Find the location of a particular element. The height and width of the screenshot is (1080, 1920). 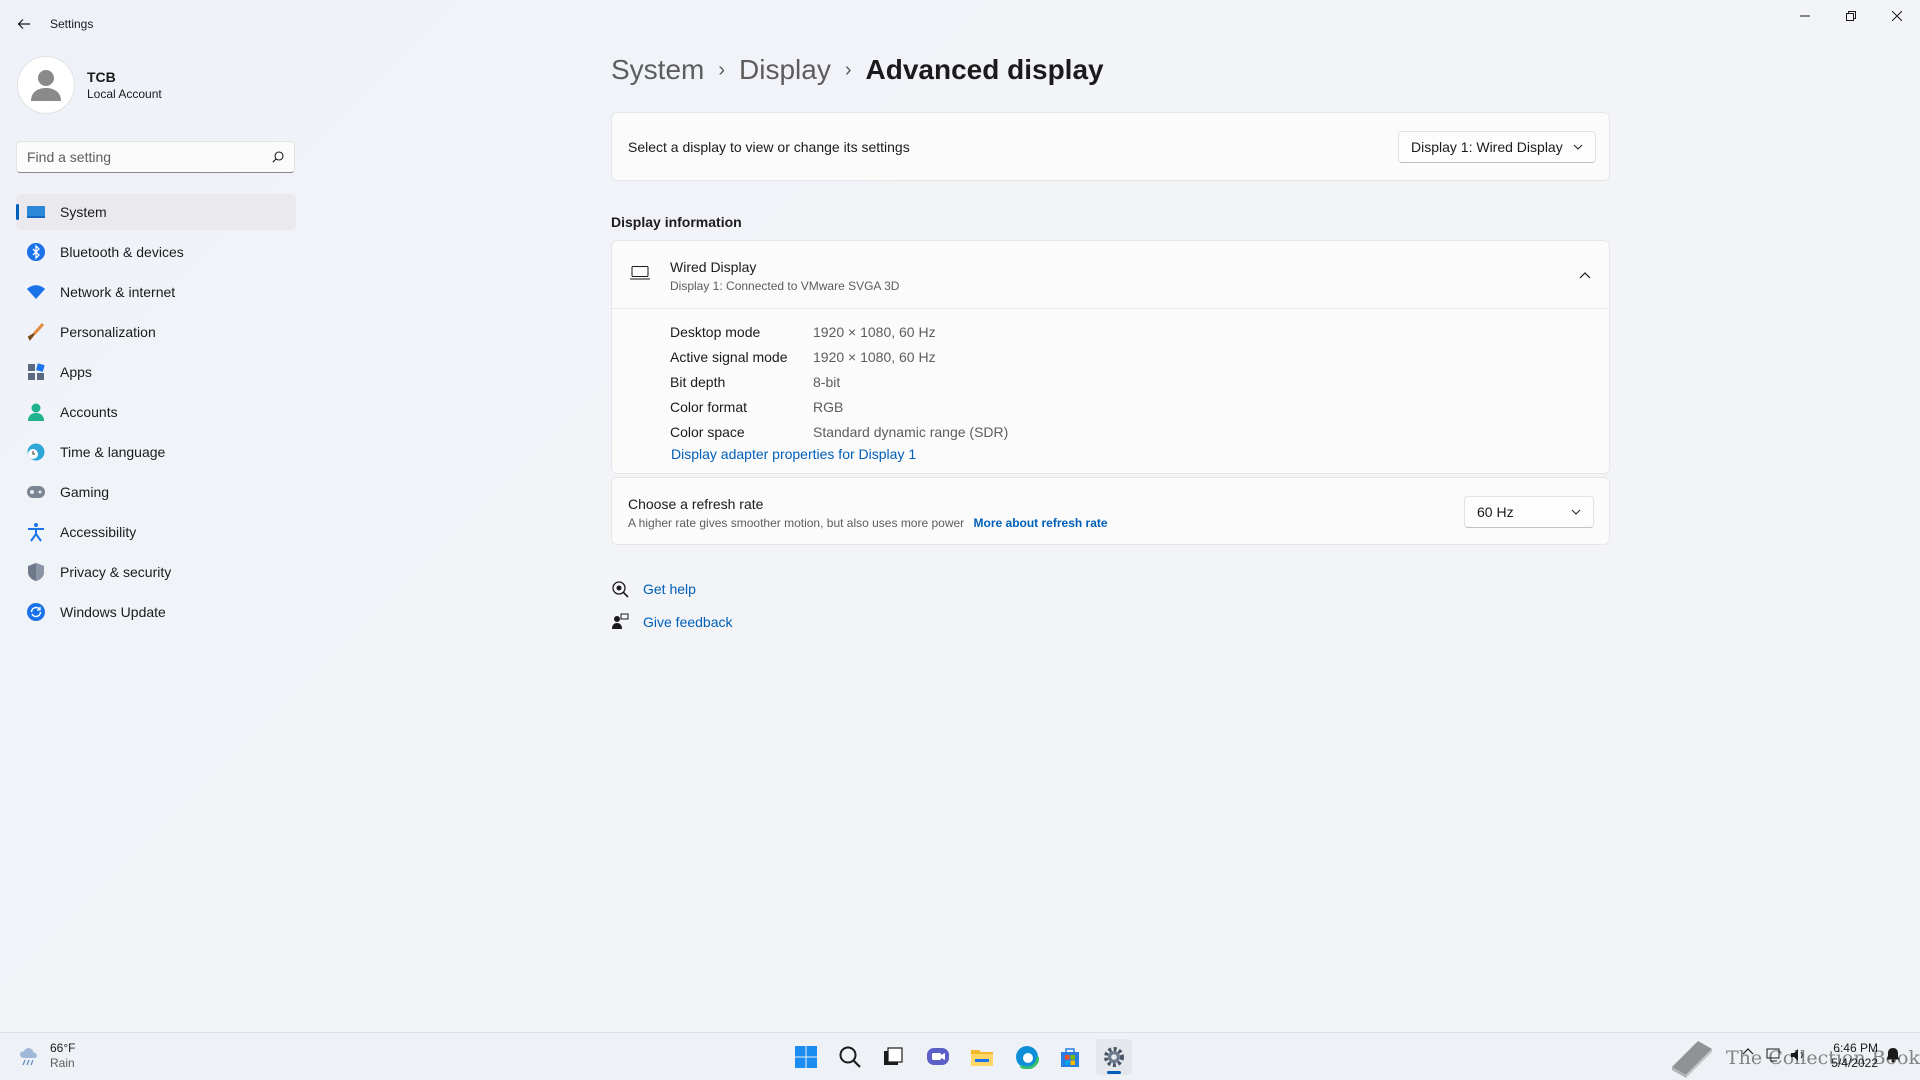

restore-icon is located at coordinates (1851, 16).